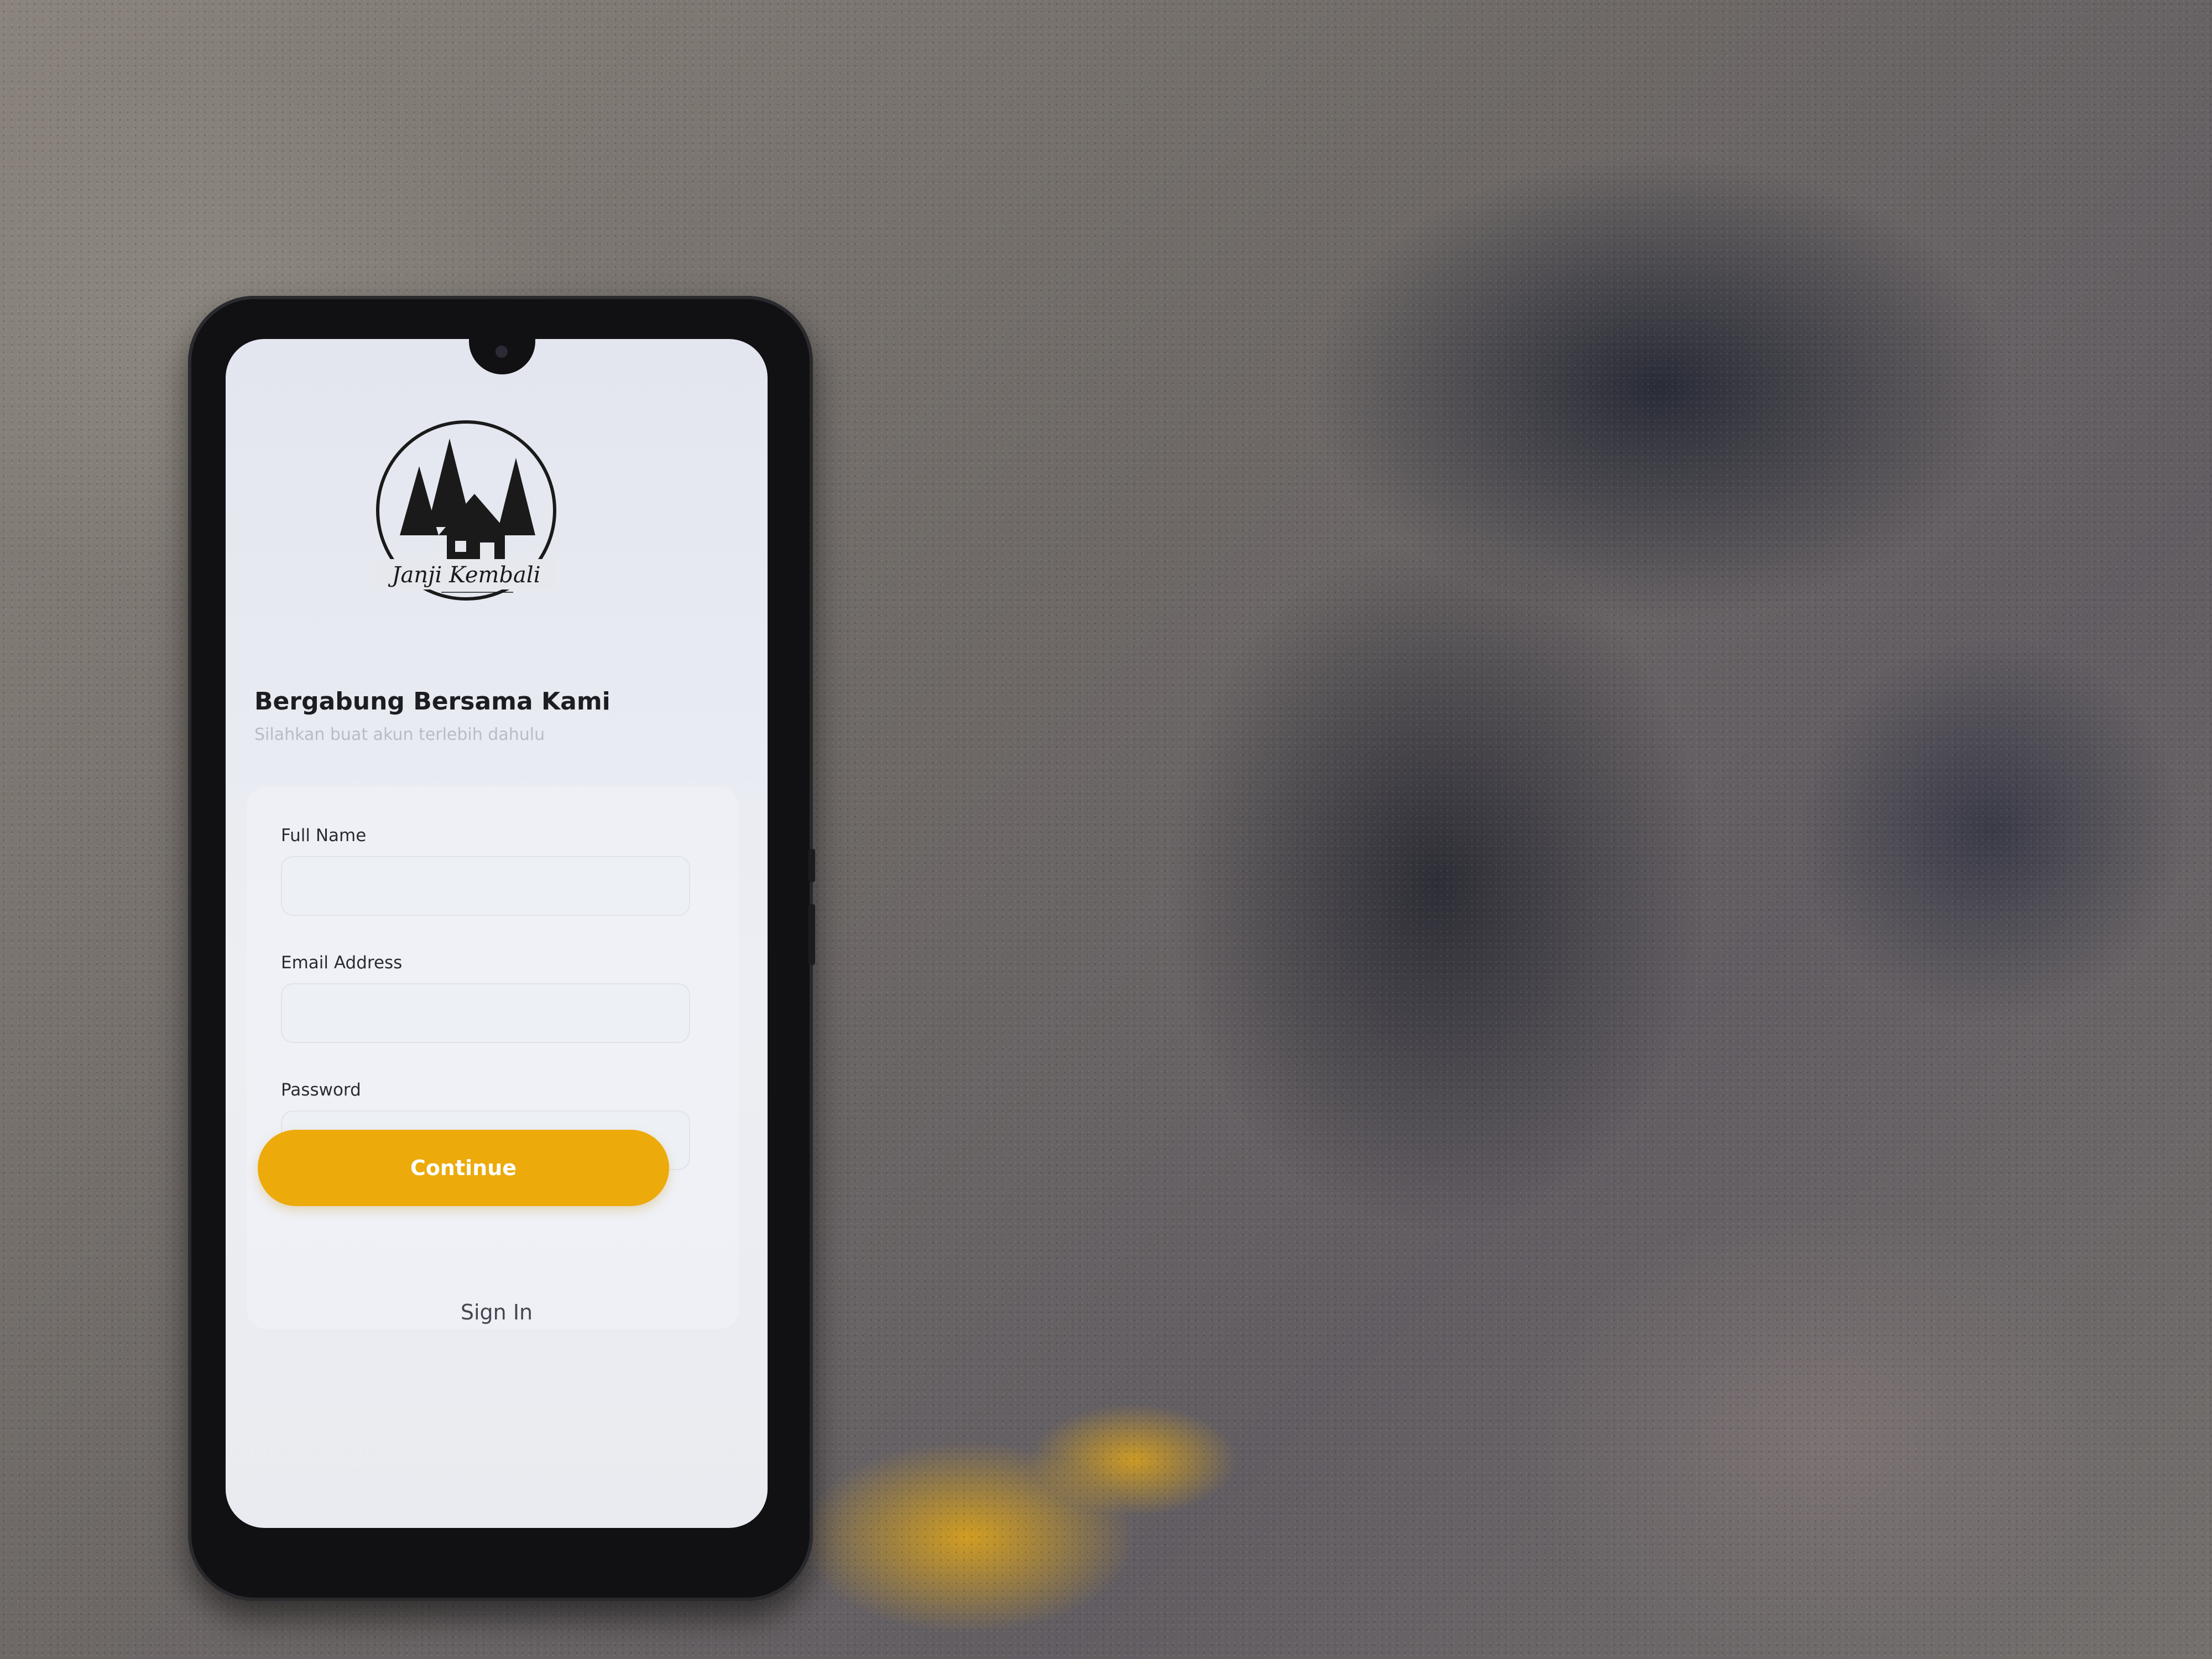 The height and width of the screenshot is (1659, 2212). What do you see at coordinates (433, 701) in the screenshot?
I see `page-title: Bergabung Bersama Kami` at bounding box center [433, 701].